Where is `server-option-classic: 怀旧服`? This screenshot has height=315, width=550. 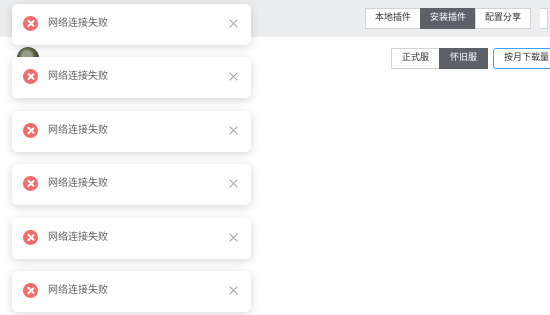
server-option-classic: 怀旧服 is located at coordinates (464, 58).